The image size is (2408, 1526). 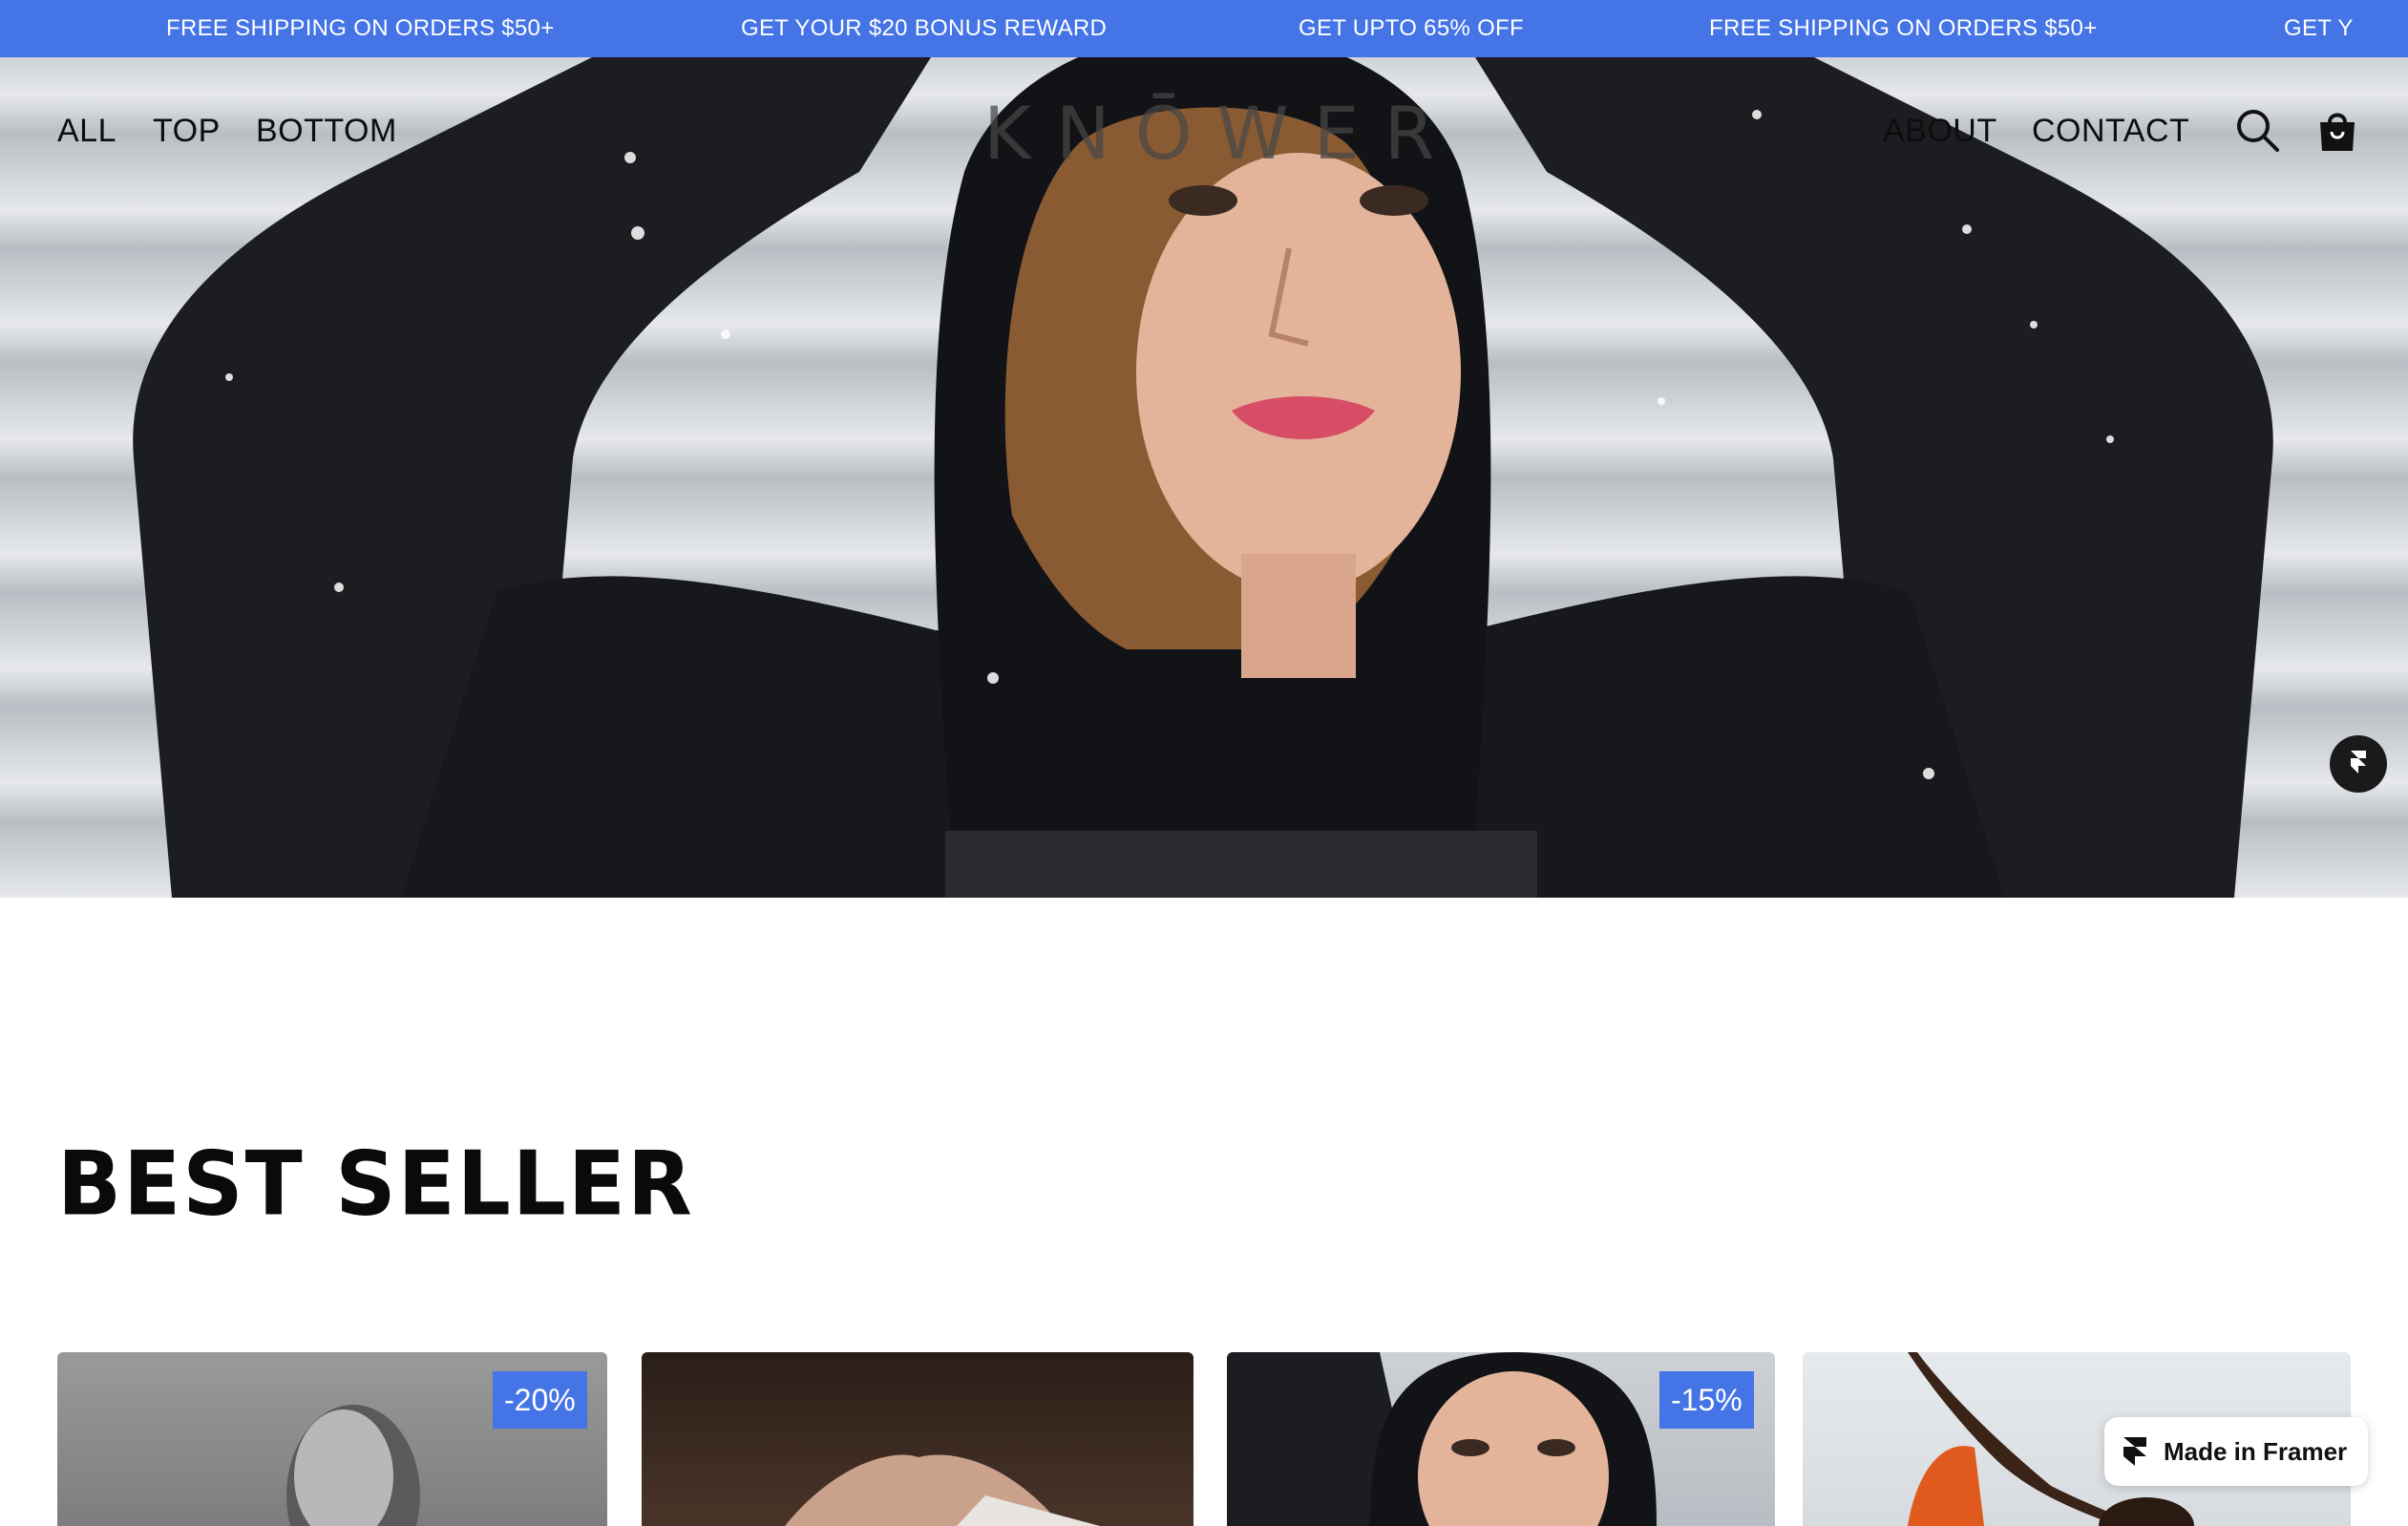 What do you see at coordinates (1706, 1400) in the screenshot?
I see `discount-badge: -15%` at bounding box center [1706, 1400].